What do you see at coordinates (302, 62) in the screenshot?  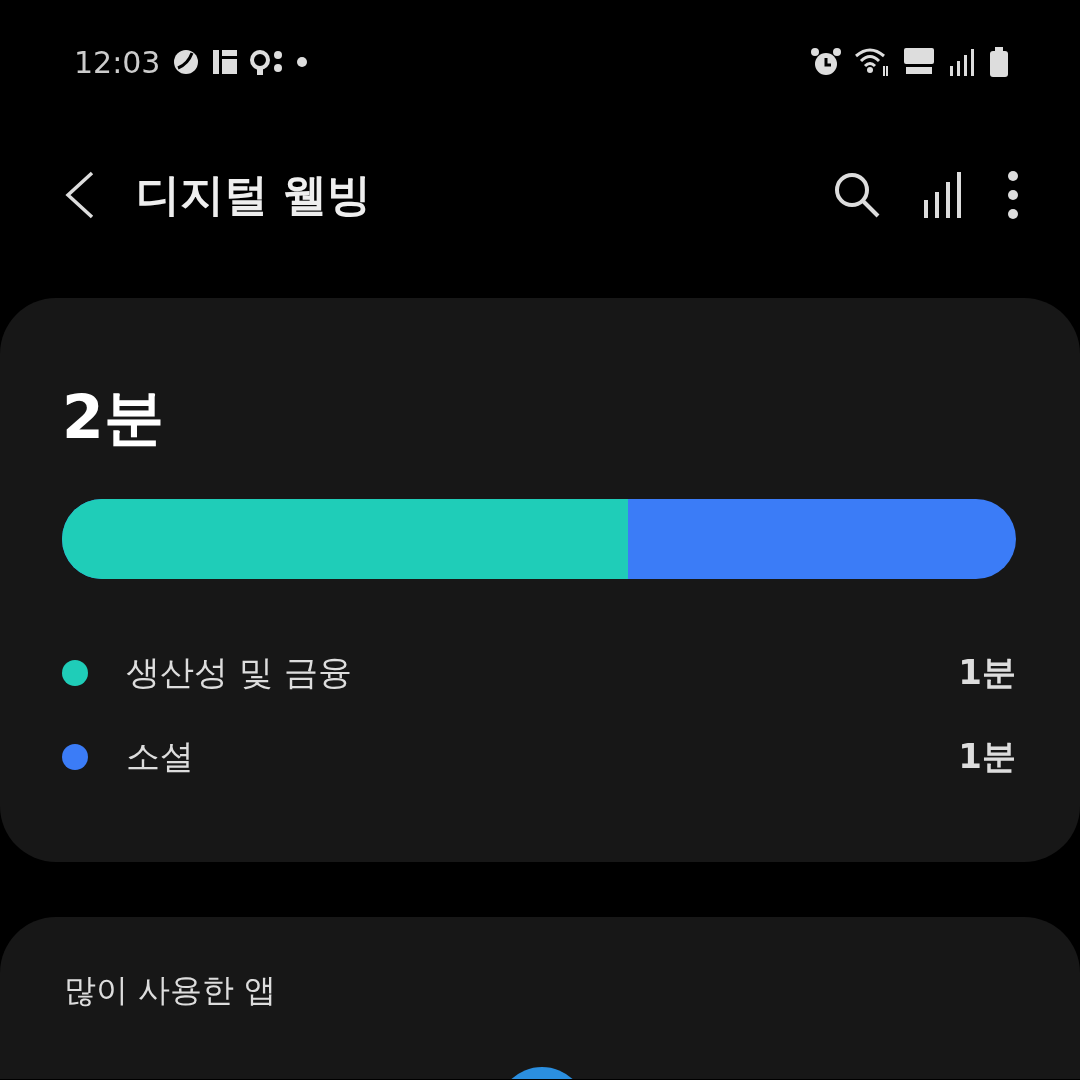 I see `dot-icon` at bounding box center [302, 62].